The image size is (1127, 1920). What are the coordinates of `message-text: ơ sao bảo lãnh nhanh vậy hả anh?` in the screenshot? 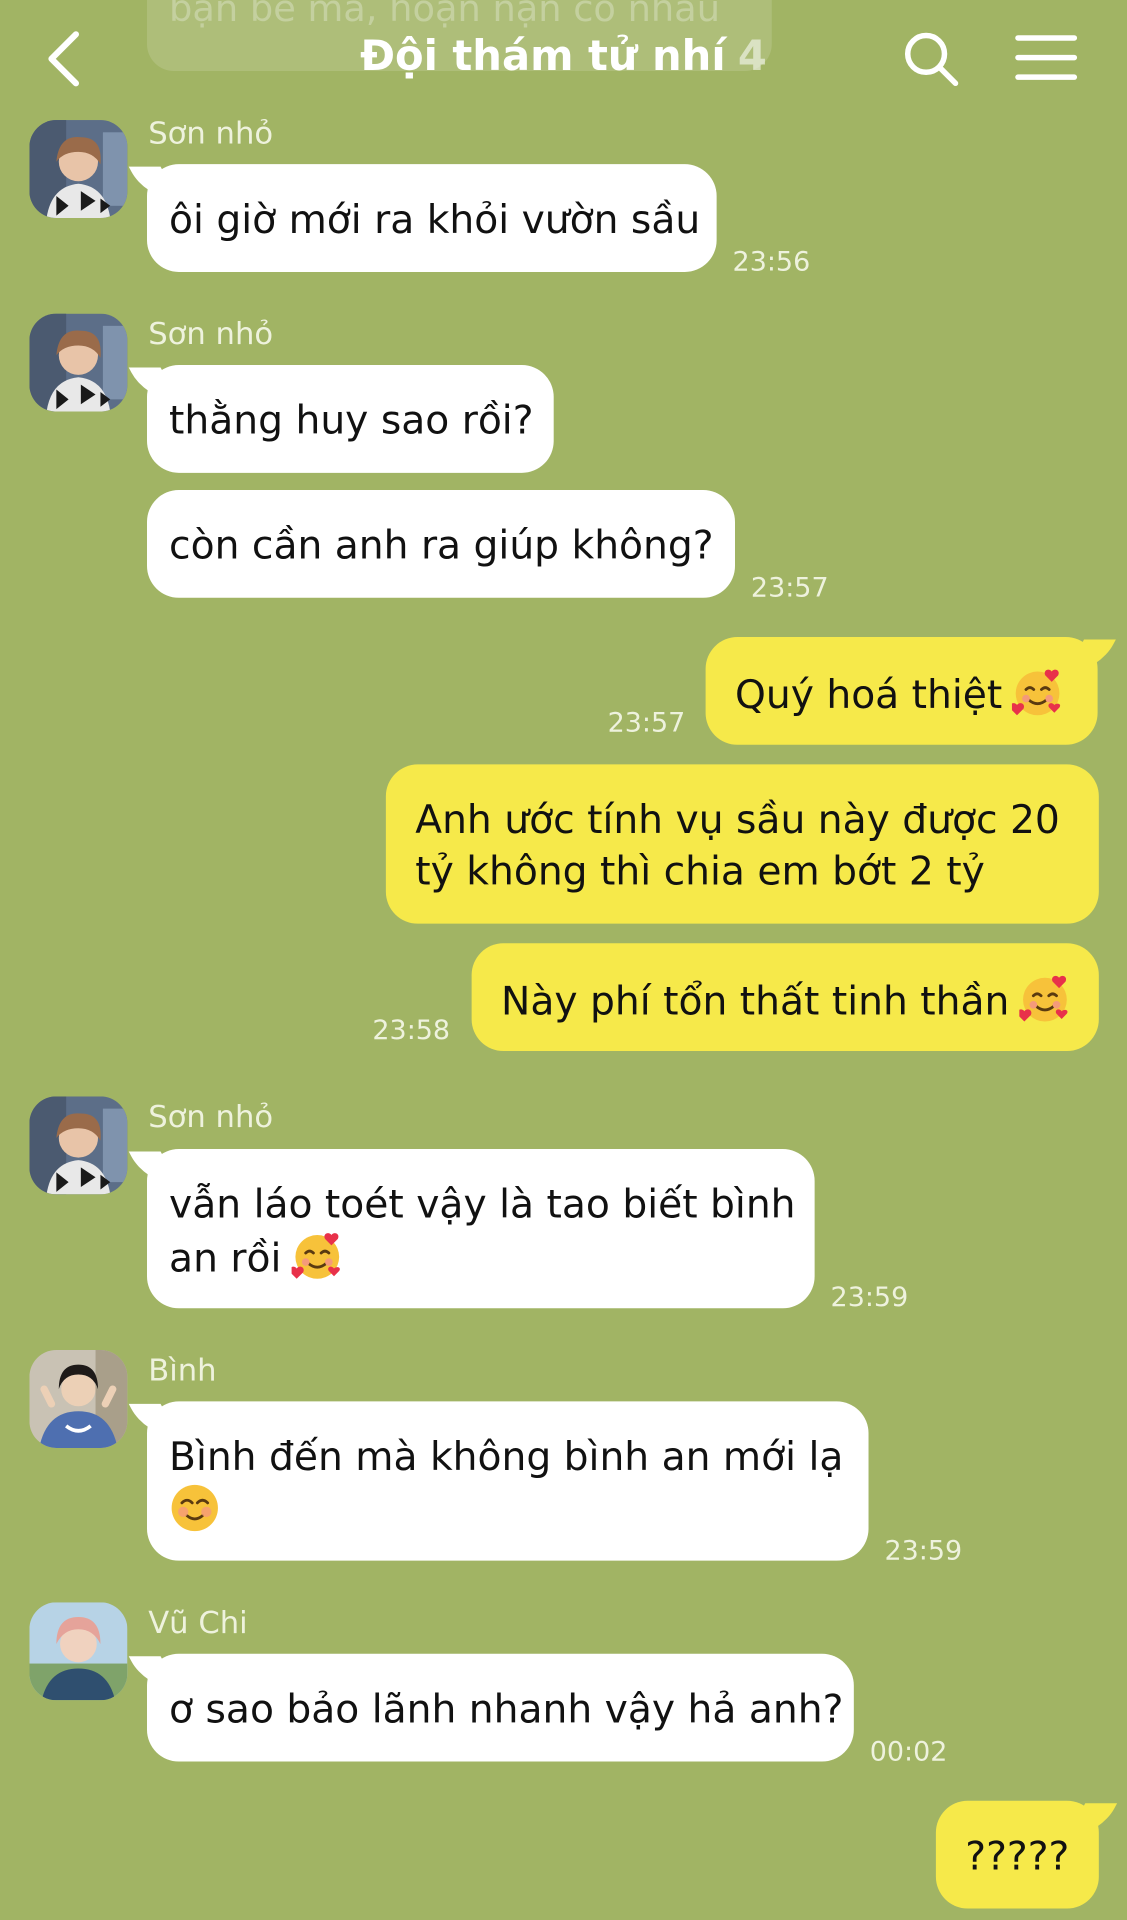 It's located at (506, 1709).